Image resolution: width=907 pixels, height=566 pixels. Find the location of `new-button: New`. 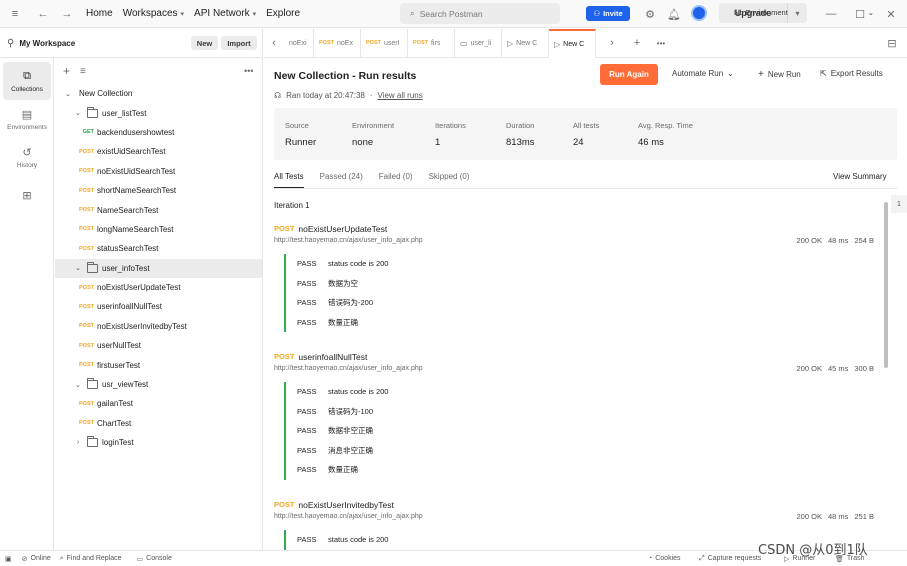

new-button: New is located at coordinates (204, 43).